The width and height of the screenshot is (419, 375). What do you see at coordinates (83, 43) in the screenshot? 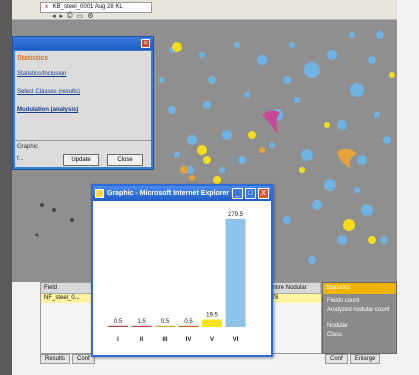
I see `dialog-titlebar` at bounding box center [83, 43].